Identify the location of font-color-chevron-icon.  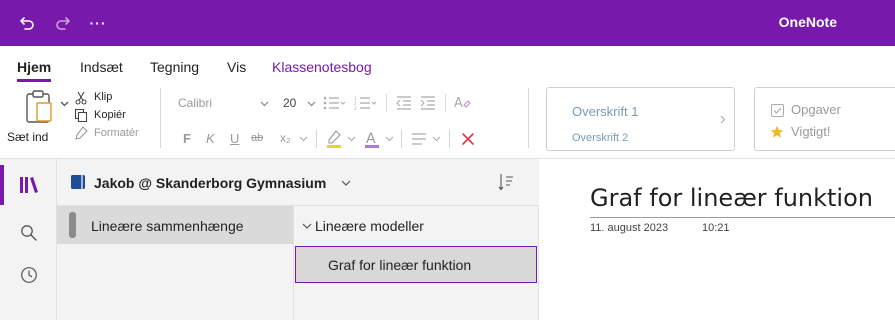
(389, 139).